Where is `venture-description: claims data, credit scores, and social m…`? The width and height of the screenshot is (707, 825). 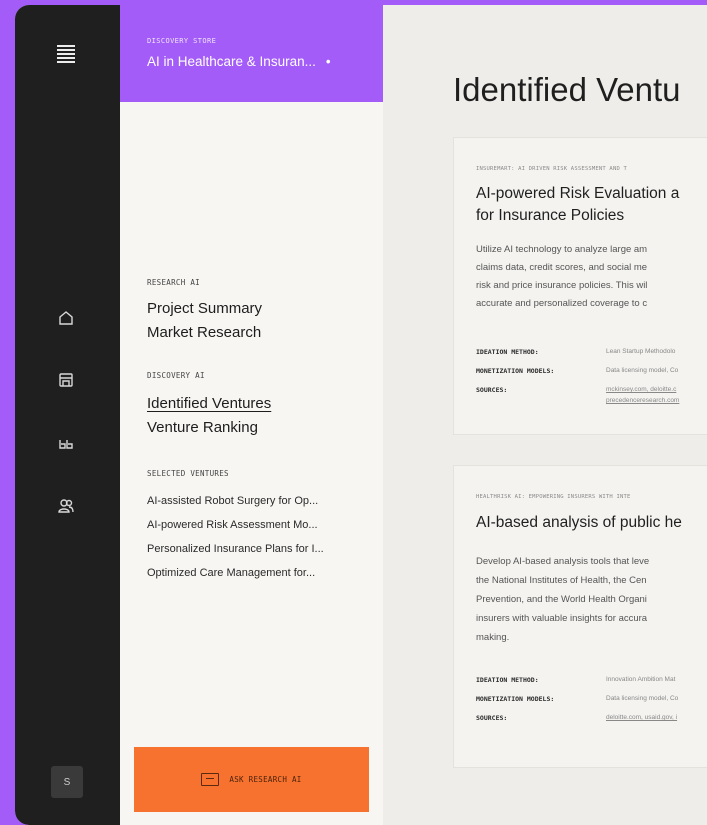
venture-description: claims data, credit scores, and social m… is located at coordinates (562, 267).